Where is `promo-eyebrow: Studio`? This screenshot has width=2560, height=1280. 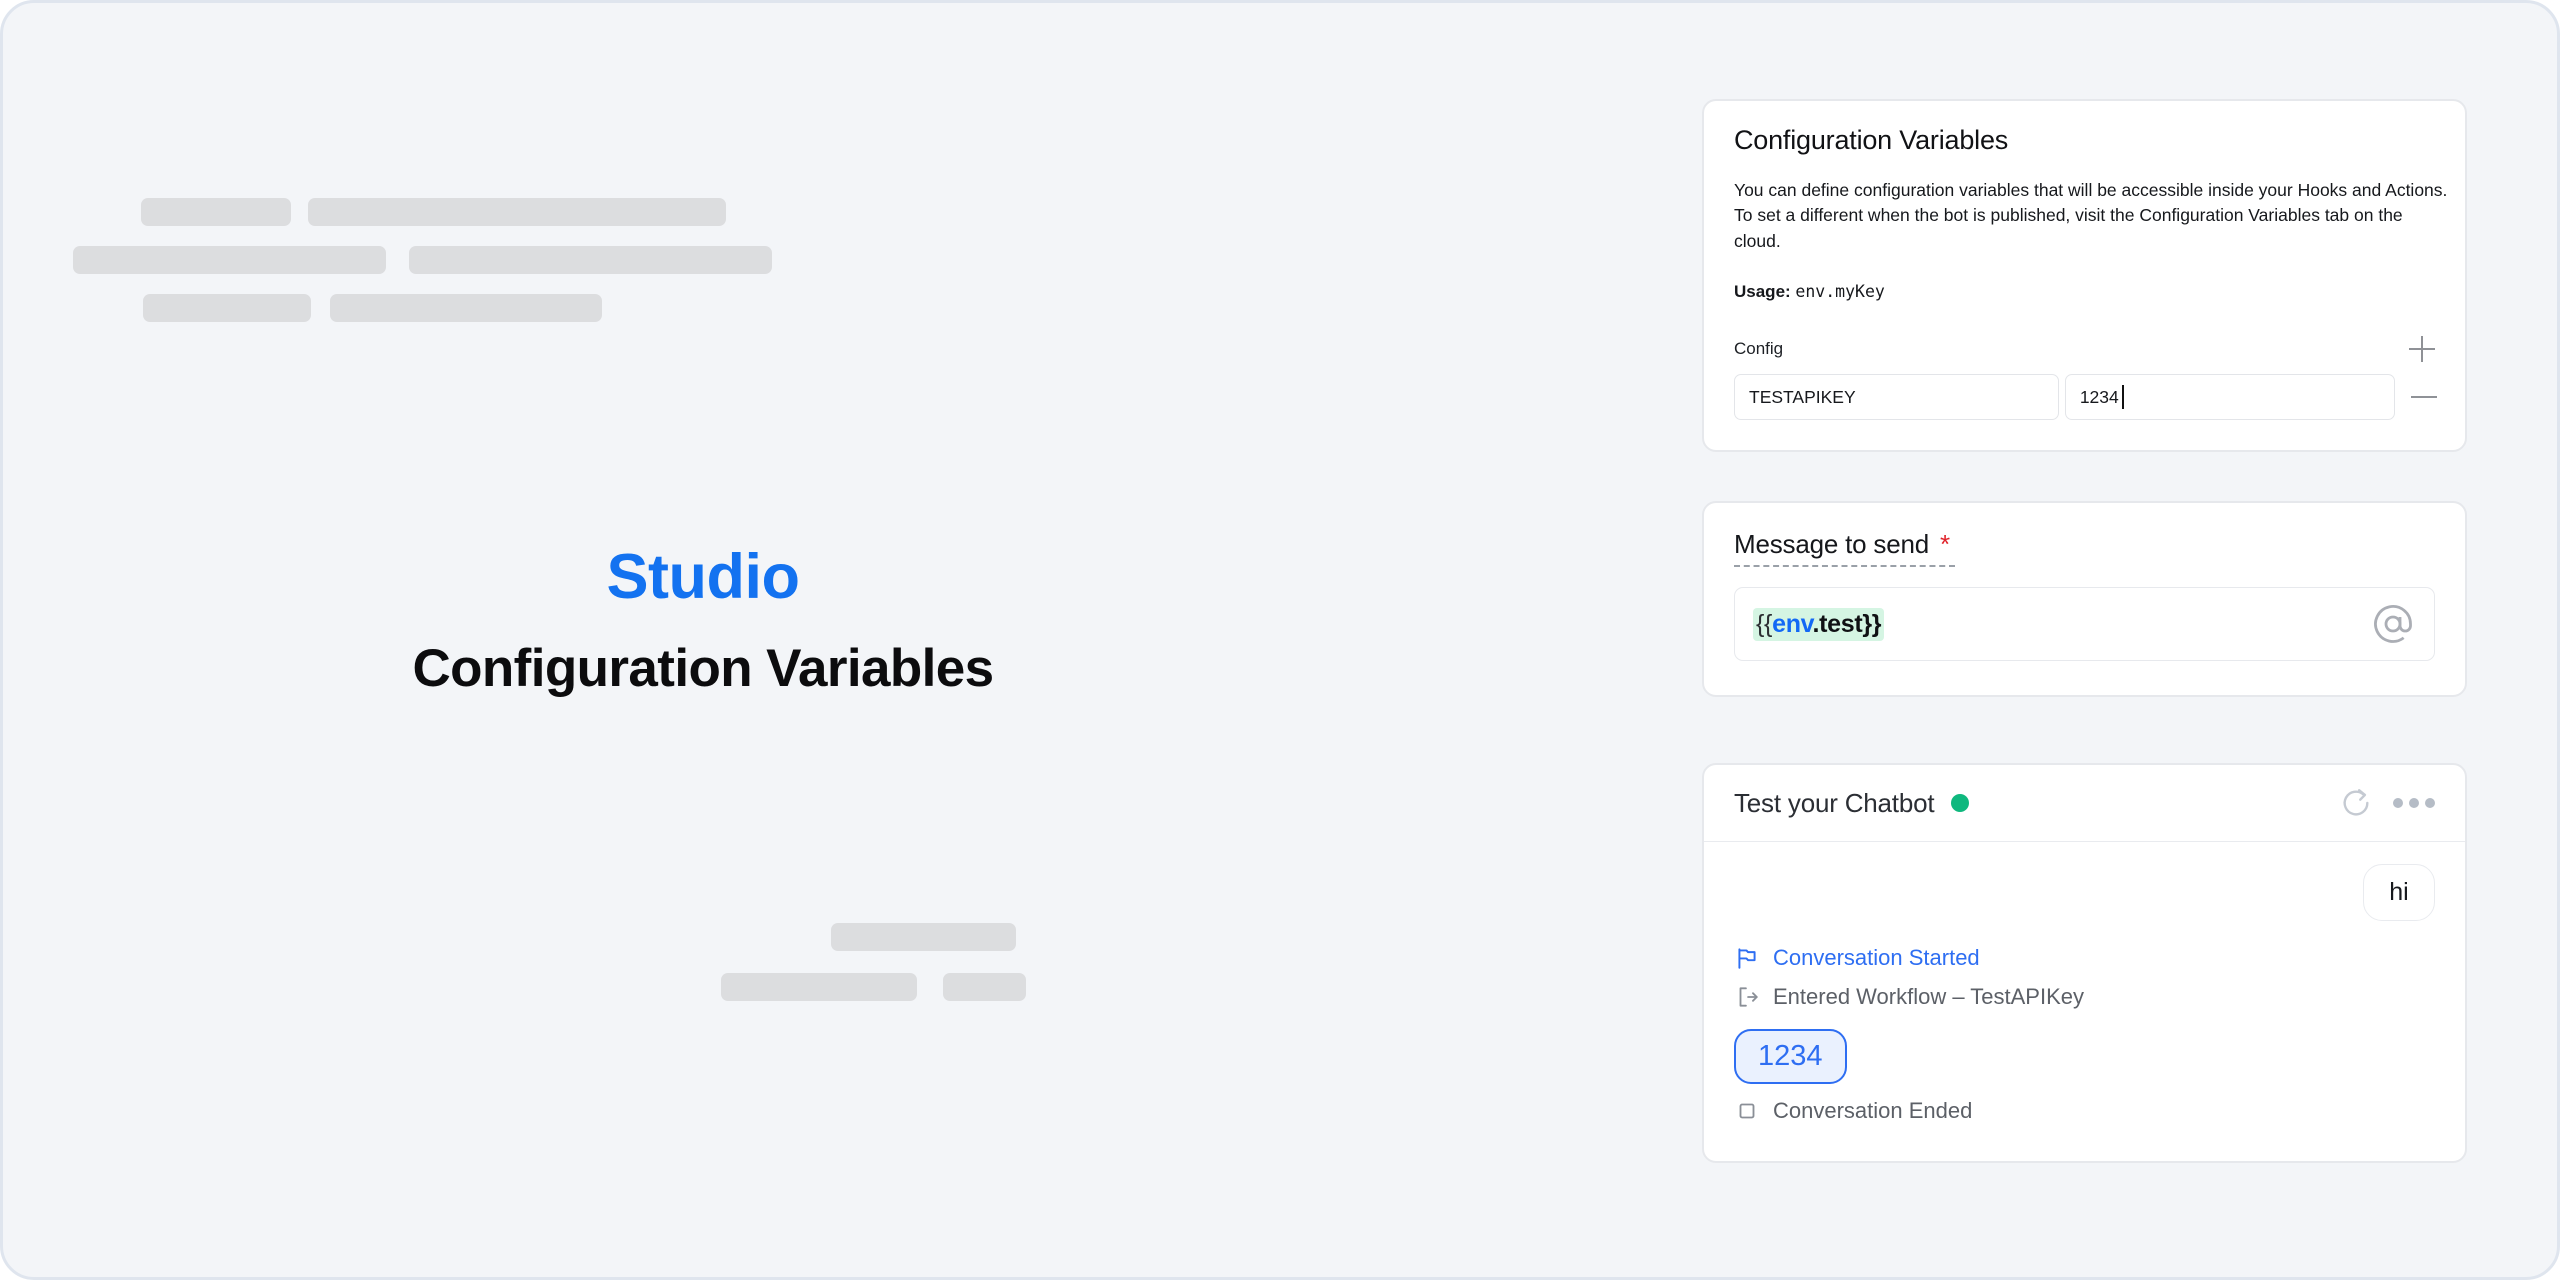
promo-eyebrow: Studio is located at coordinates (703, 577).